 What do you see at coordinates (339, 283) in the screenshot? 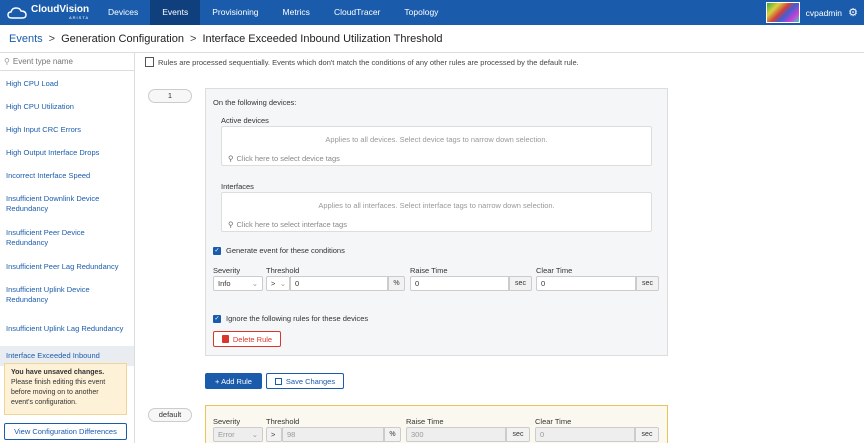
I see `threshold-input: 0` at bounding box center [339, 283].